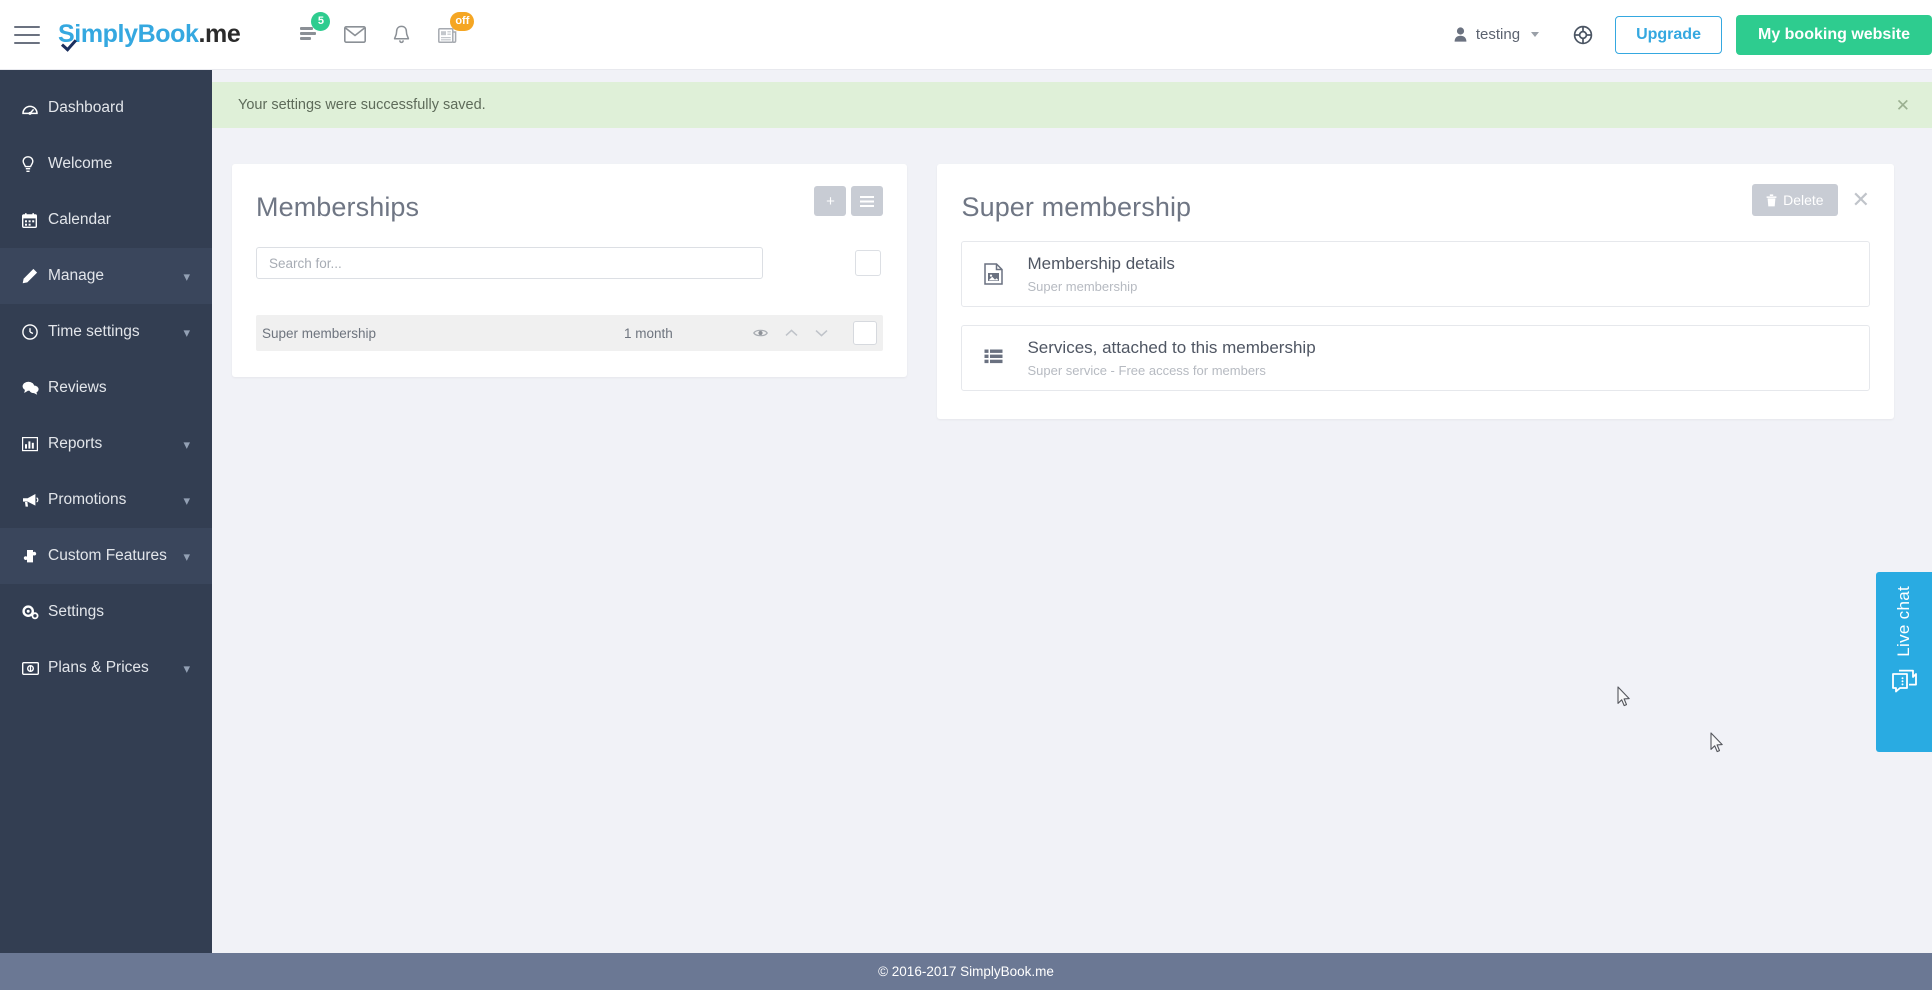  Describe the element at coordinates (27, 34) in the screenshot. I see `hamburger-icon` at that location.